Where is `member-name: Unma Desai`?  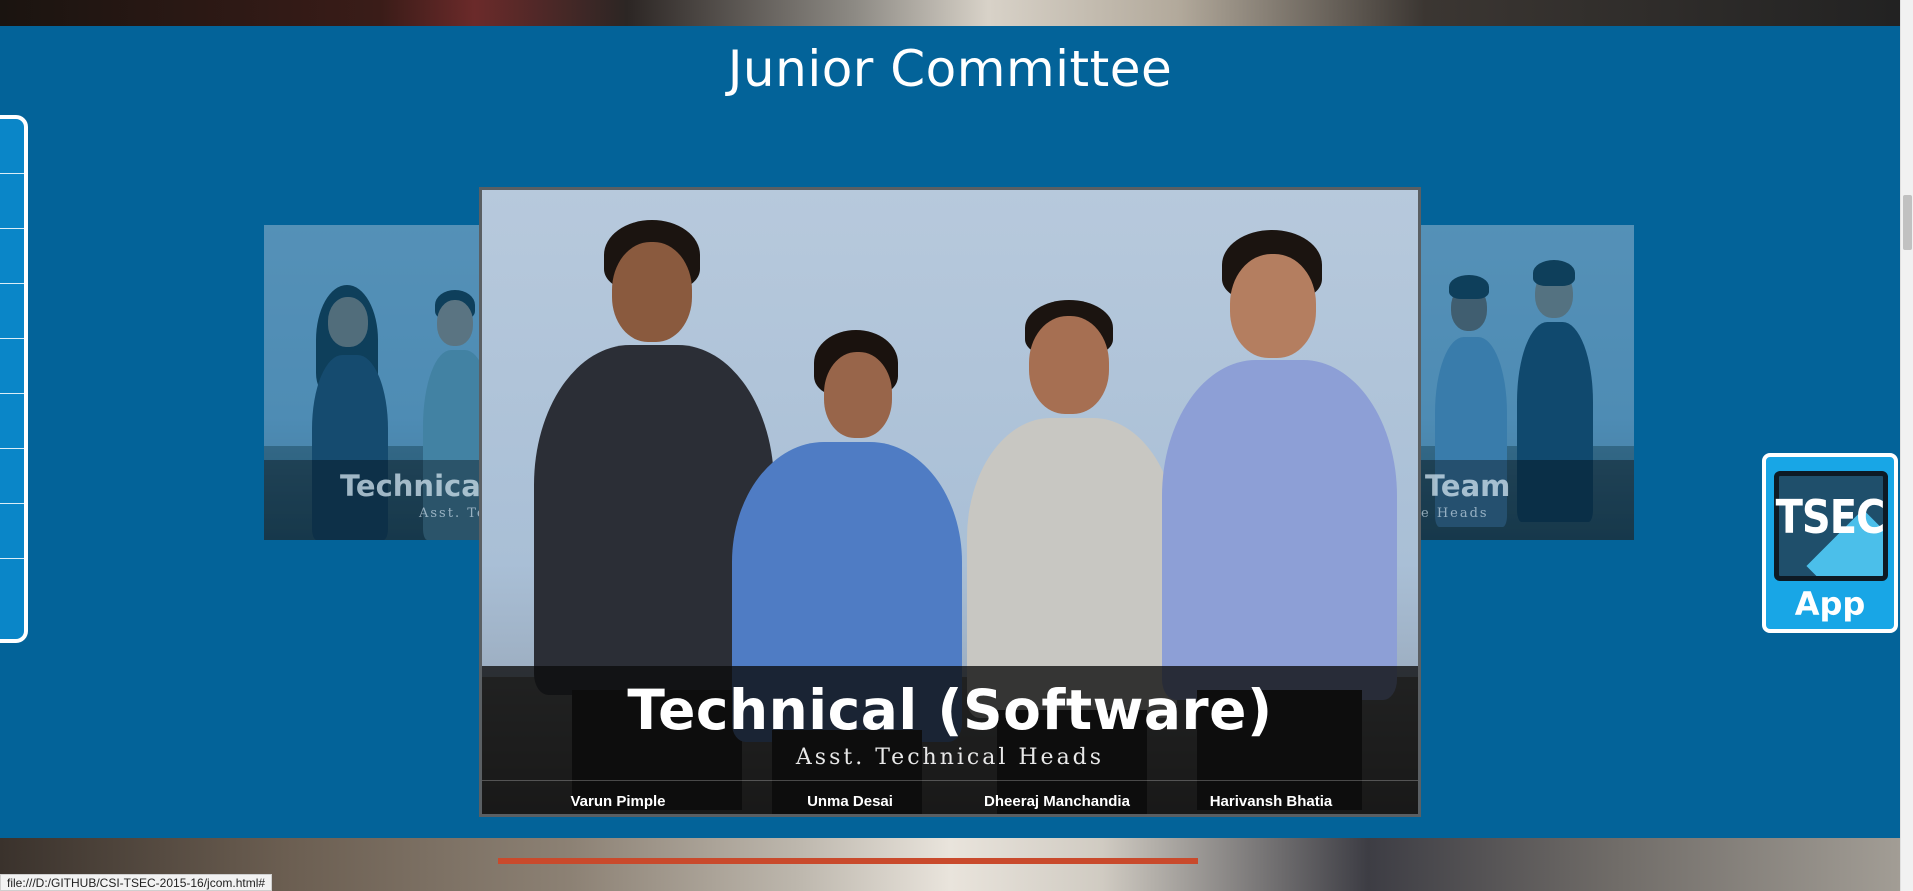 member-name: Unma Desai is located at coordinates (850, 801).